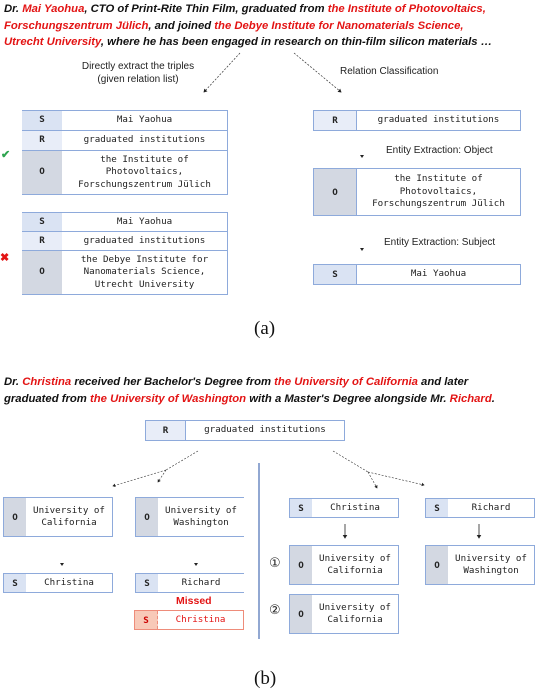  Describe the element at coordinates (47, 382) in the screenshot. I see `highlighted-entity: Christina` at that location.